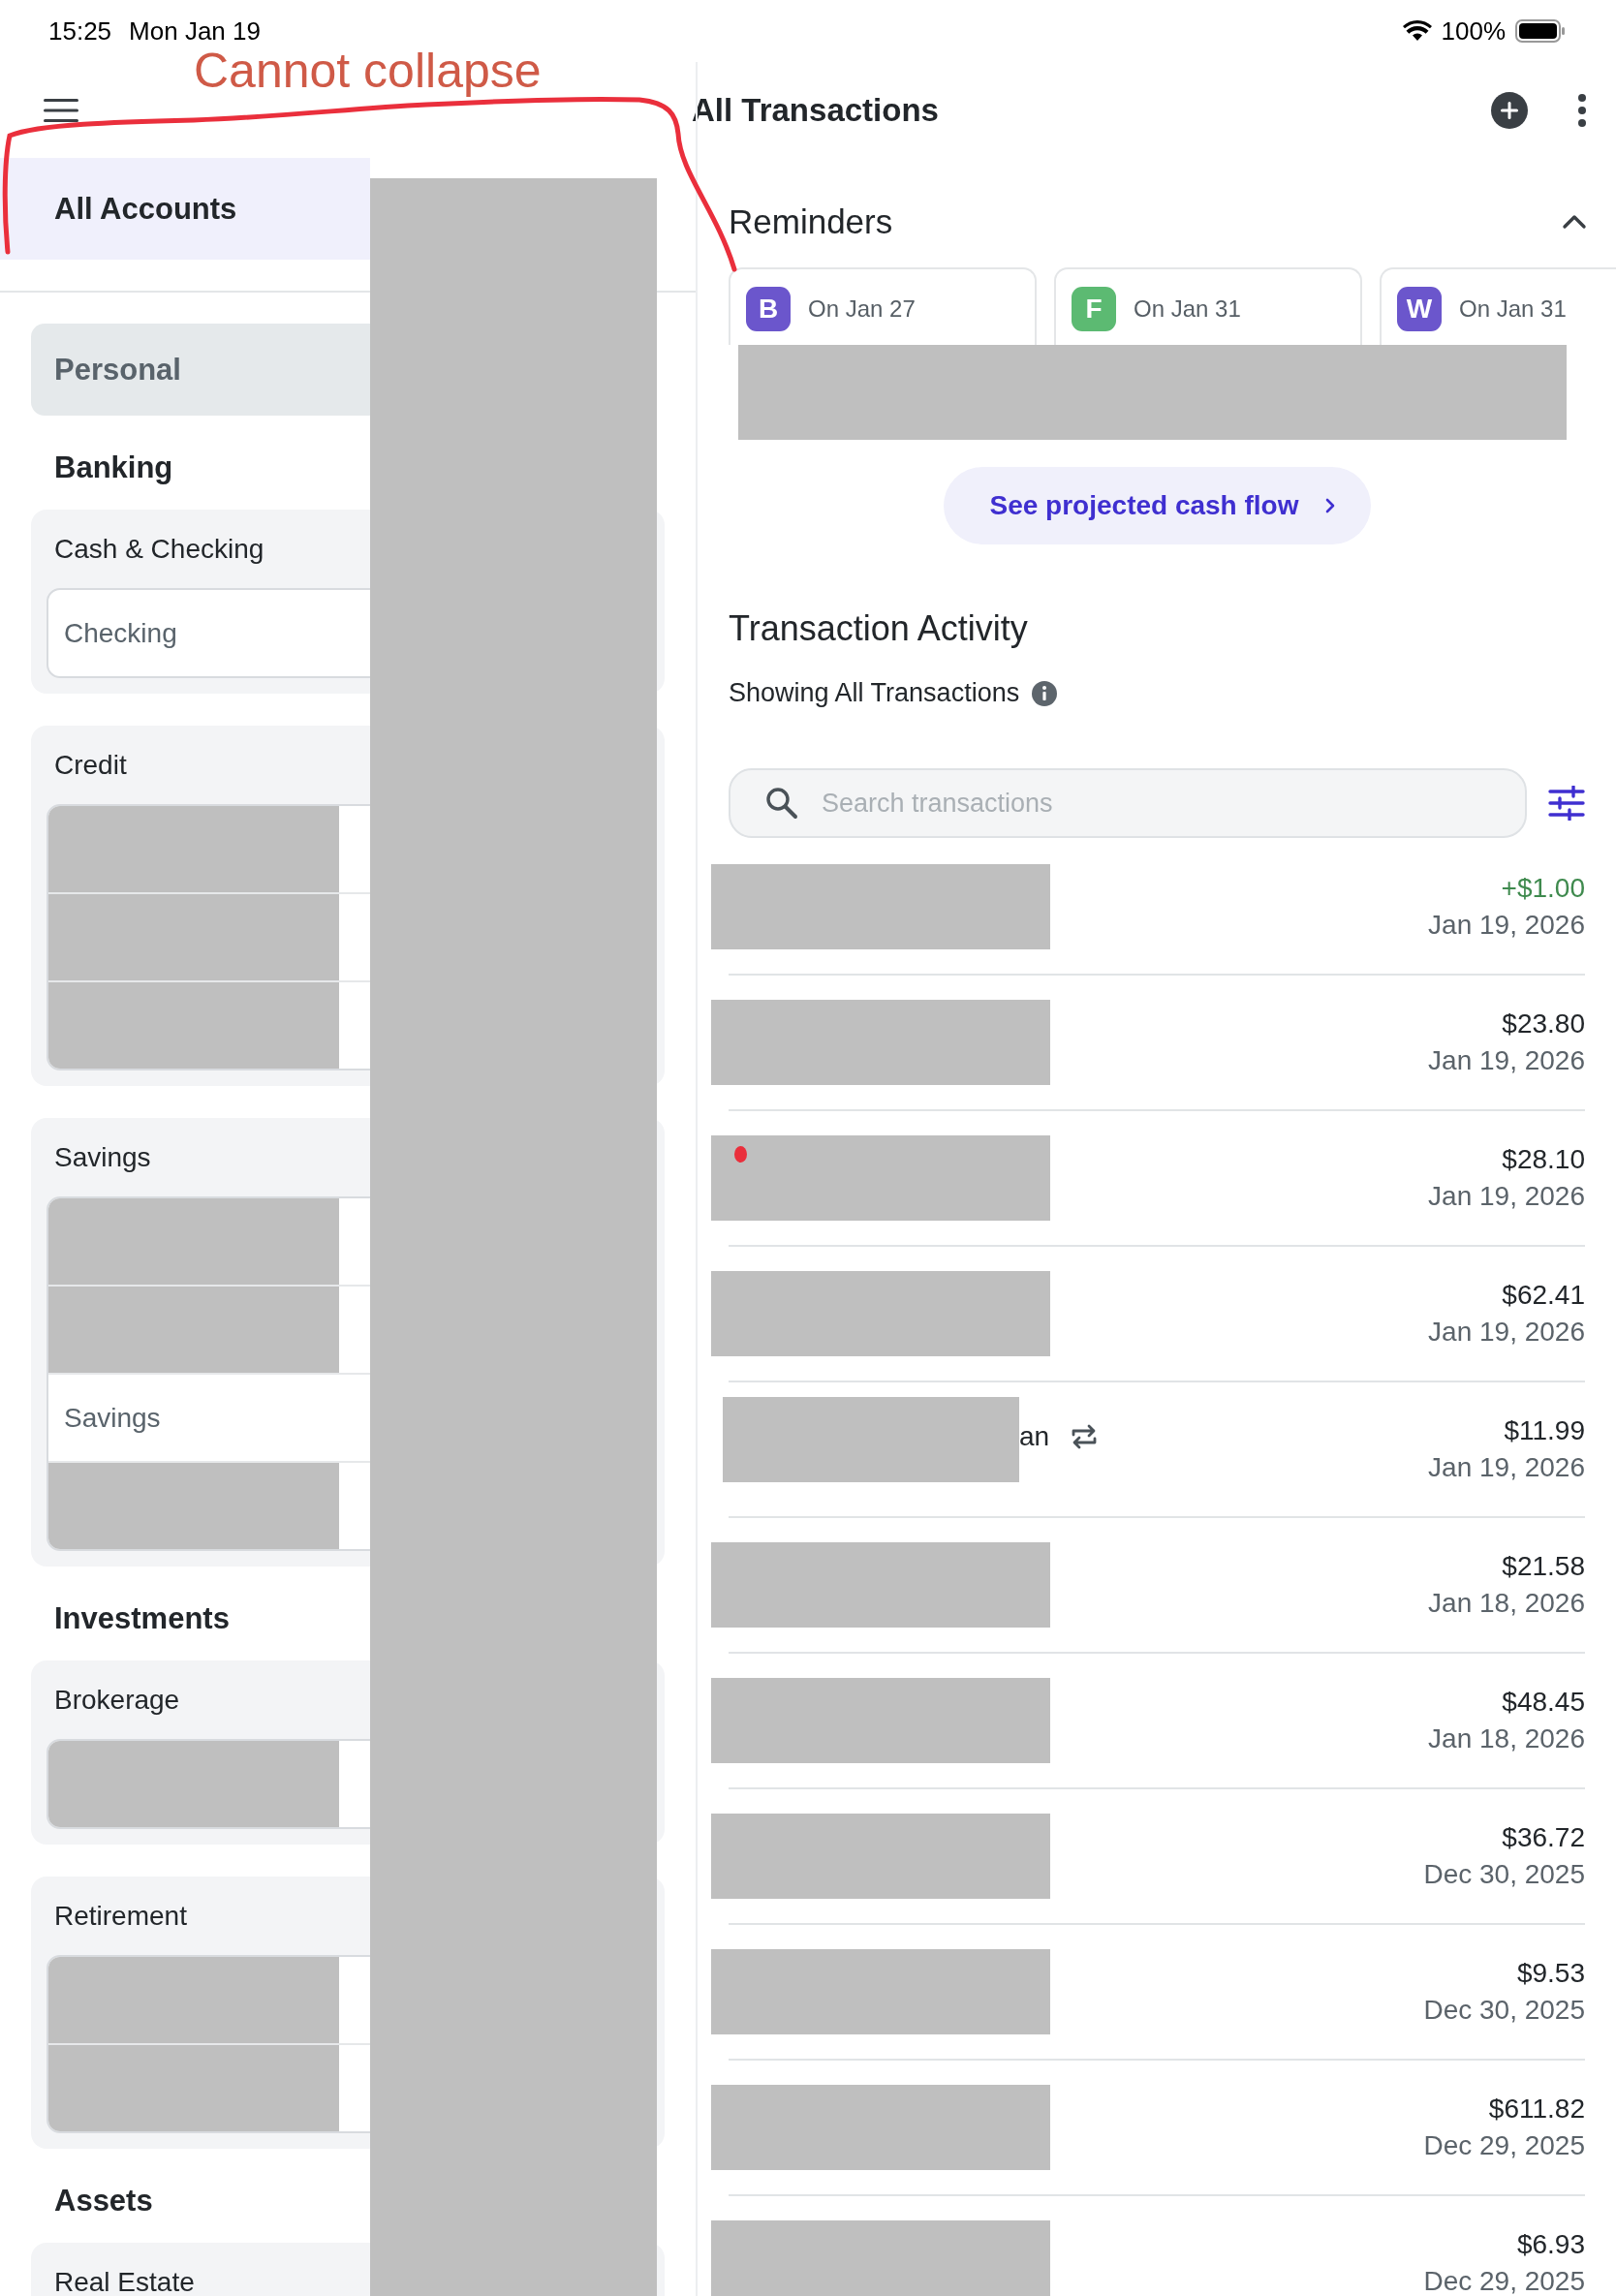 This screenshot has height=2296, width=1616. I want to click on account-name: Checking, so click(112, 633).